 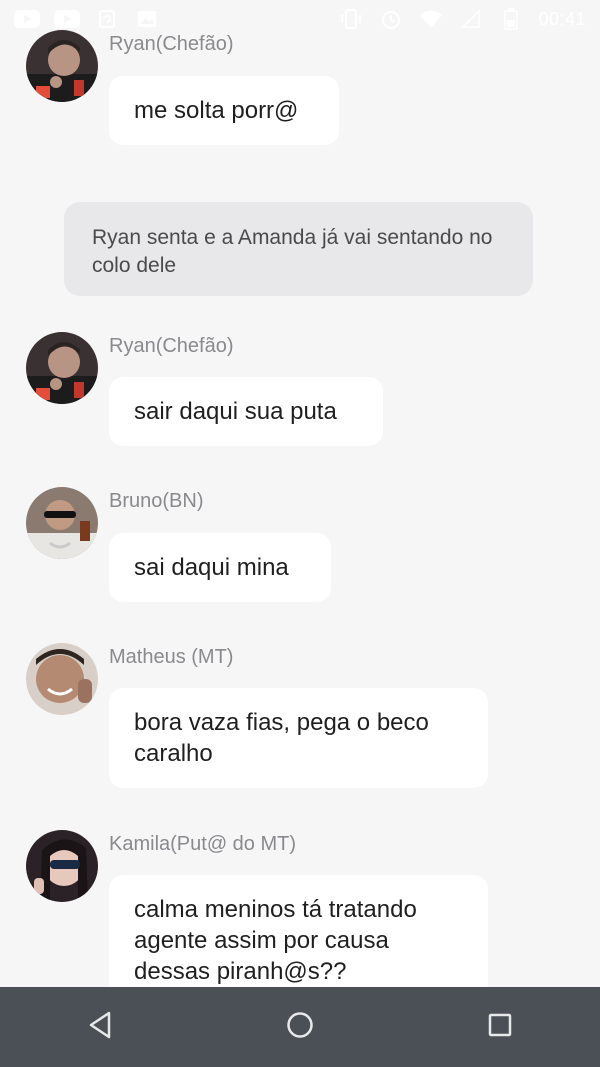 I want to click on back-icon, so click(x=100, y=1027).